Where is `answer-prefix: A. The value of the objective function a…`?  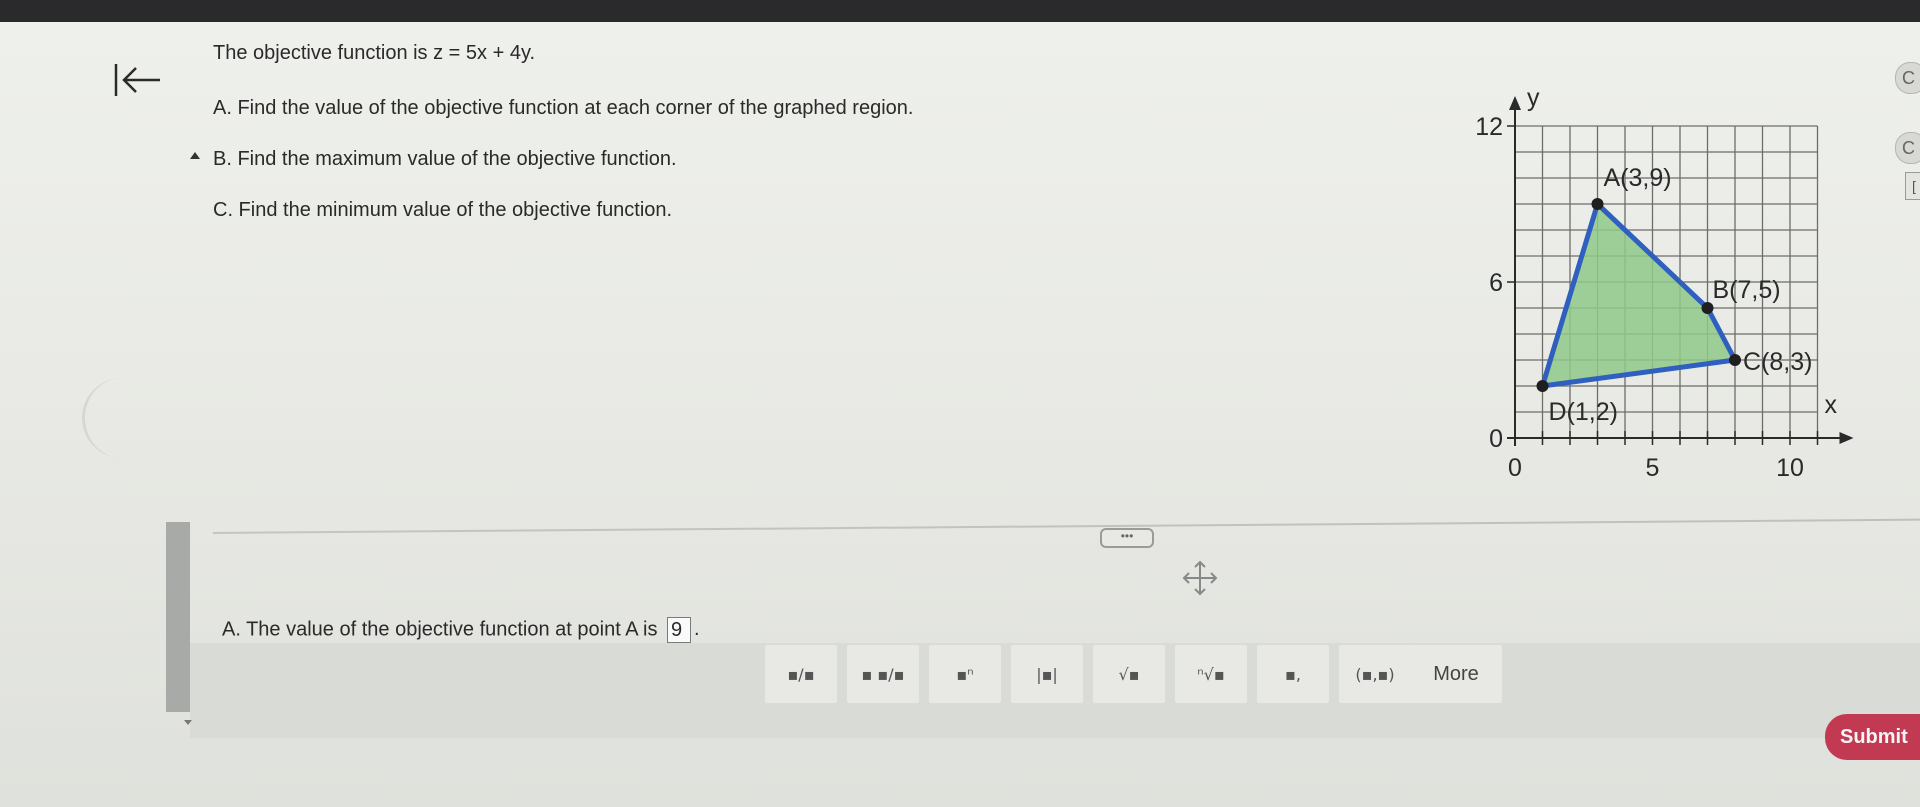
answer-prefix: A. The value of the objective function a… is located at coordinates (440, 629).